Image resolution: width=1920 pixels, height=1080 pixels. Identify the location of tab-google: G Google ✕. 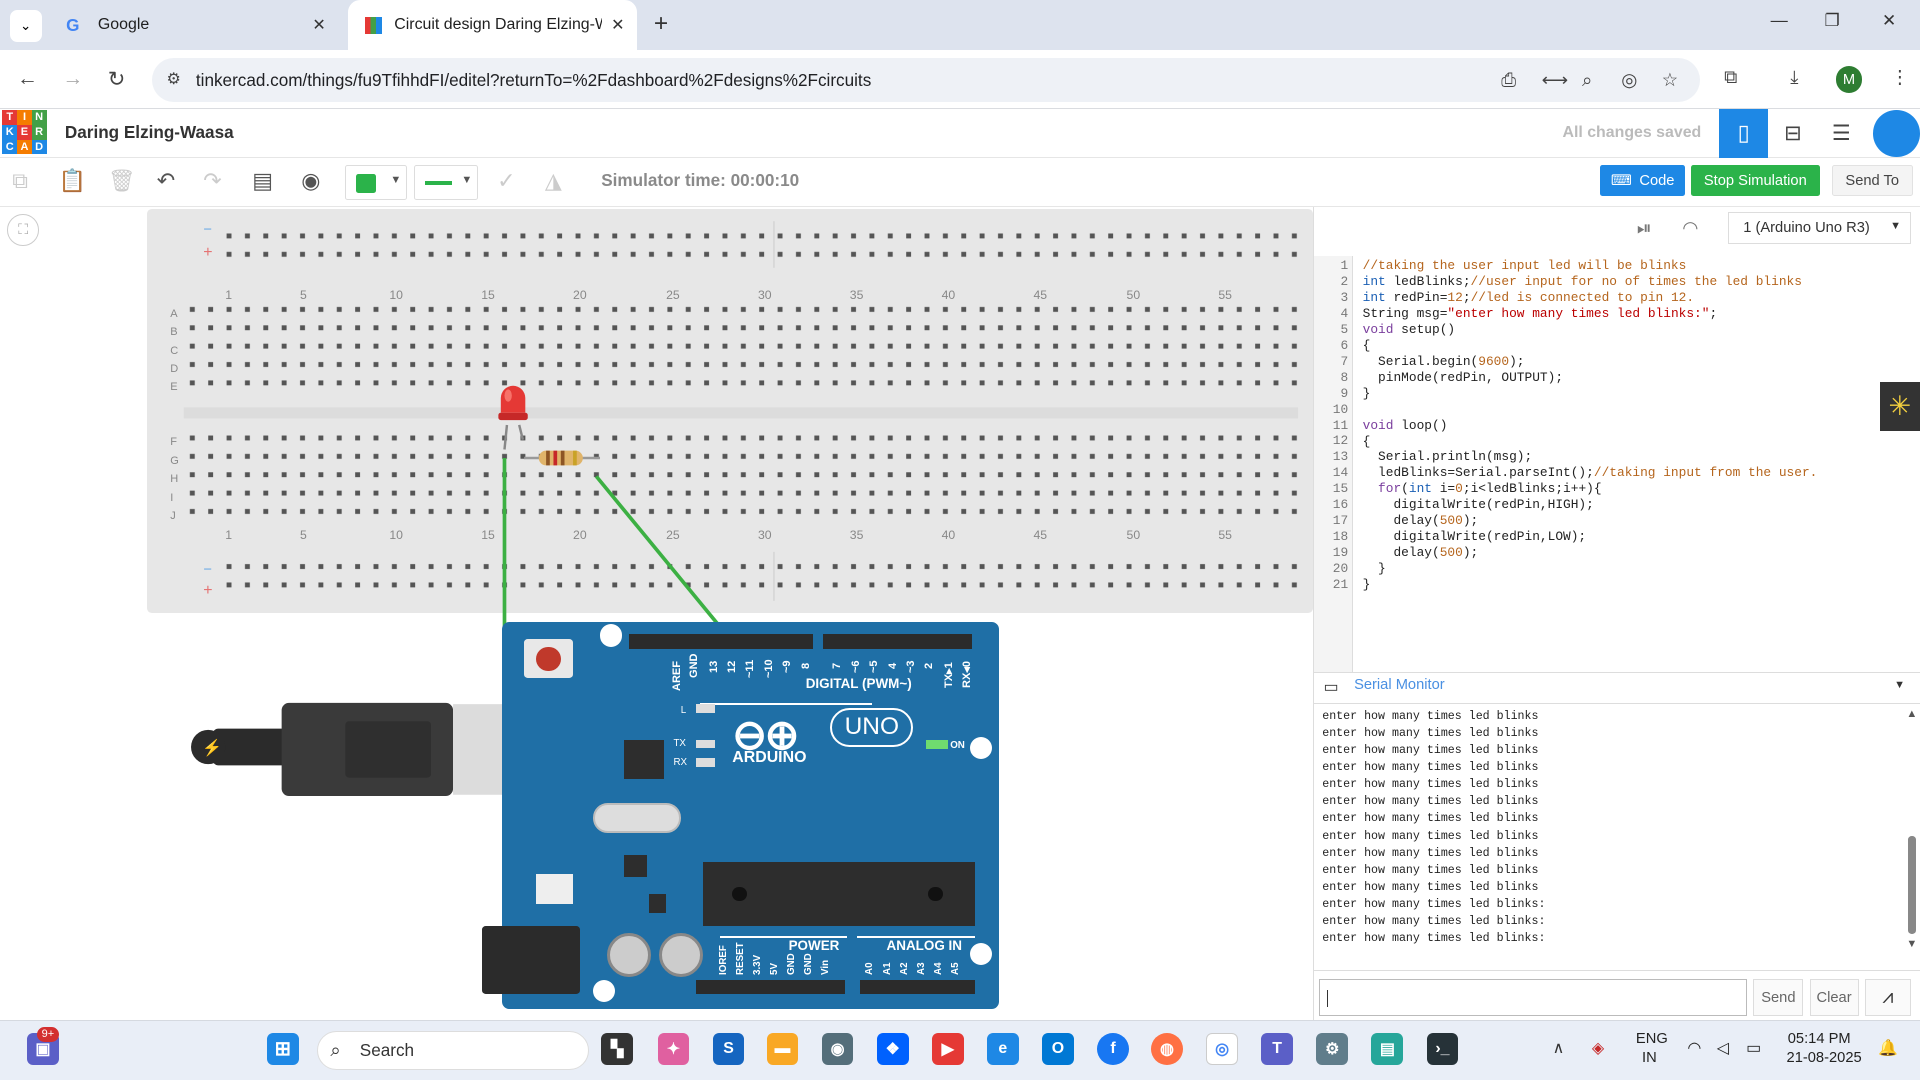
(193, 25).